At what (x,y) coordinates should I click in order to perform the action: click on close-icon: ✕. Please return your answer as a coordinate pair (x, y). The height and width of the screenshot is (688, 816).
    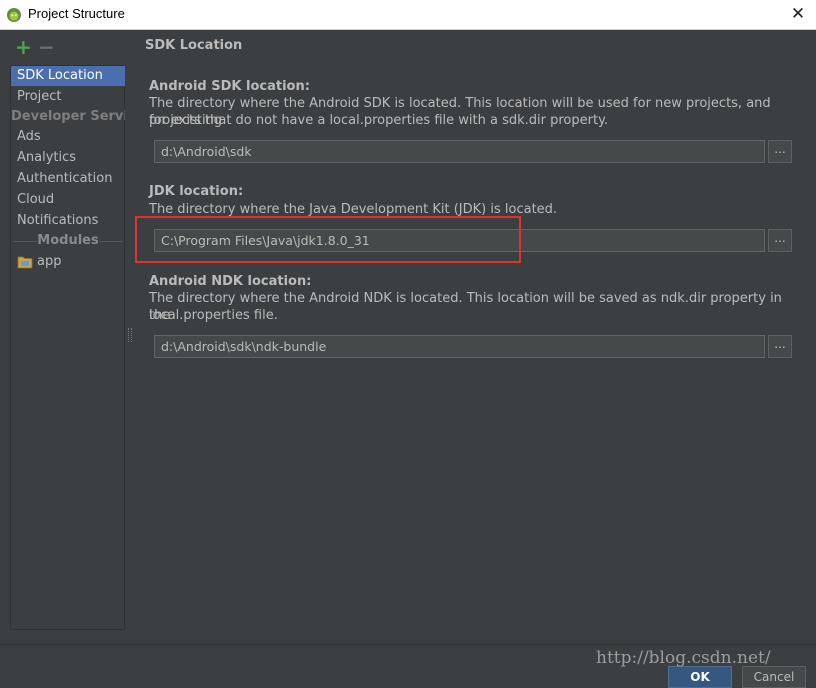
    Looking at the image, I should click on (798, 14).